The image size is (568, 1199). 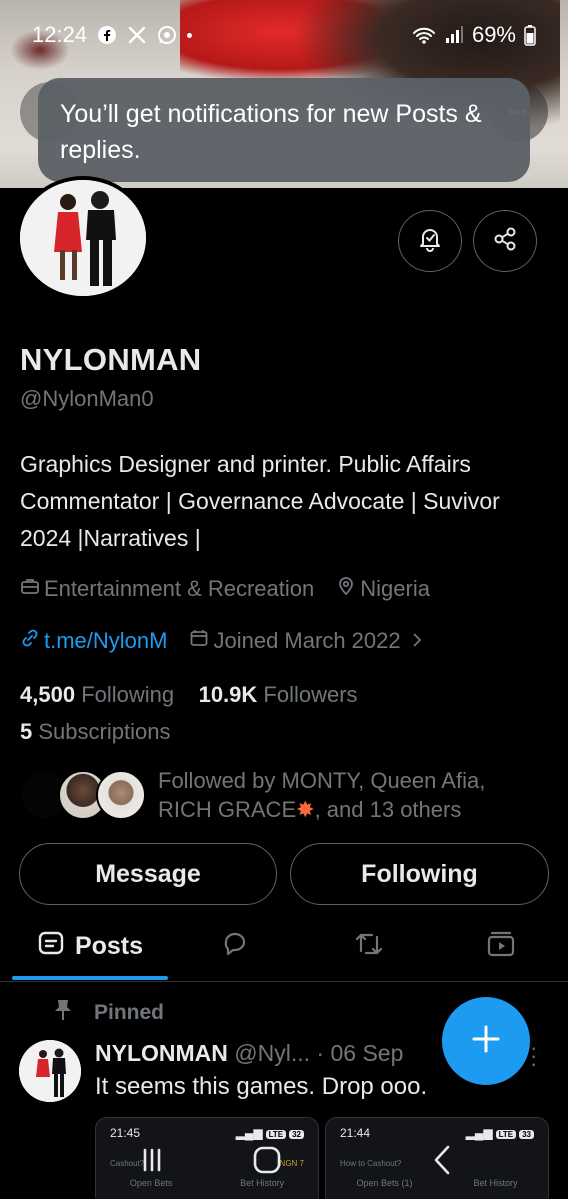 I want to click on chevron-right-icon, so click(x=417, y=641).